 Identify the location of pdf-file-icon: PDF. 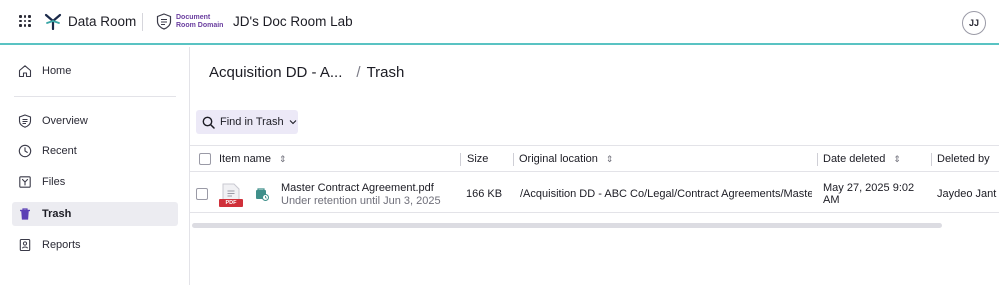
(231, 195).